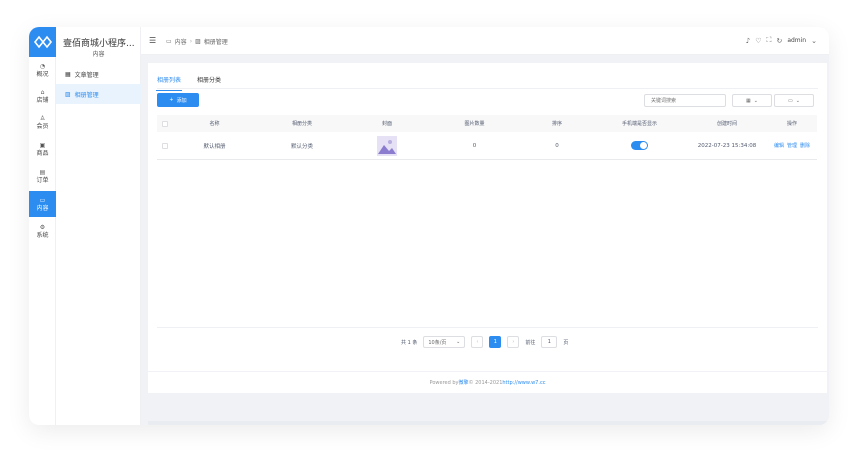 The height and width of the screenshot is (454, 858). Describe the element at coordinates (42, 100) in the screenshot. I see `sidebar-item-label: 店铺` at that location.